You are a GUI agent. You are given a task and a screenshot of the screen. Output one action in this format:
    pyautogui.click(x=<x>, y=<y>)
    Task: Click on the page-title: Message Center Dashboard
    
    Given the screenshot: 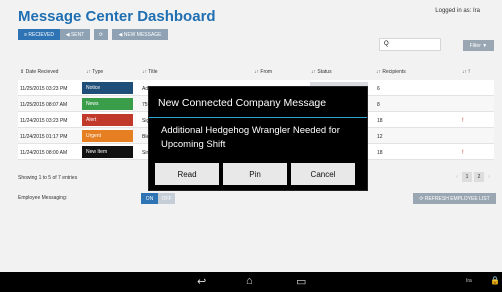 What is the action you would take?
    pyautogui.click(x=117, y=16)
    